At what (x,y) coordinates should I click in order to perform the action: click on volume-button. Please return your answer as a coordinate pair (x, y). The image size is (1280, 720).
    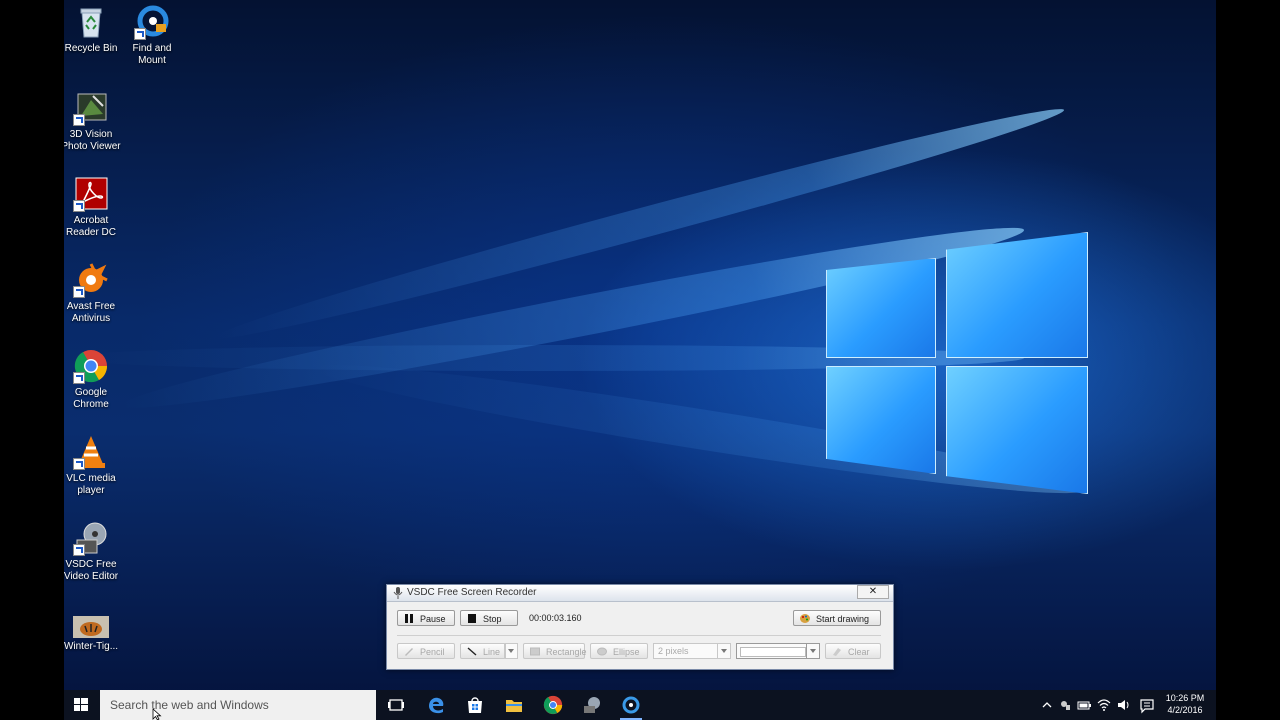
    Looking at the image, I should click on (1124, 705).